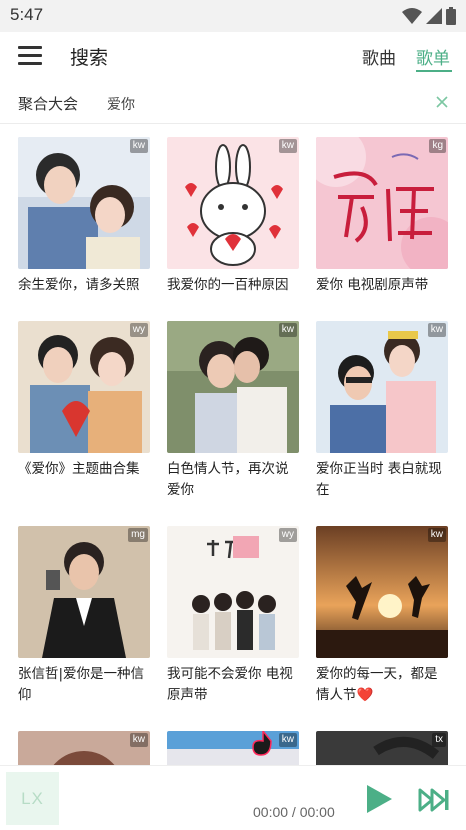 The height and width of the screenshot is (830, 466). I want to click on playlist-title: 白色情人节，再次说爱你, so click(228, 479).